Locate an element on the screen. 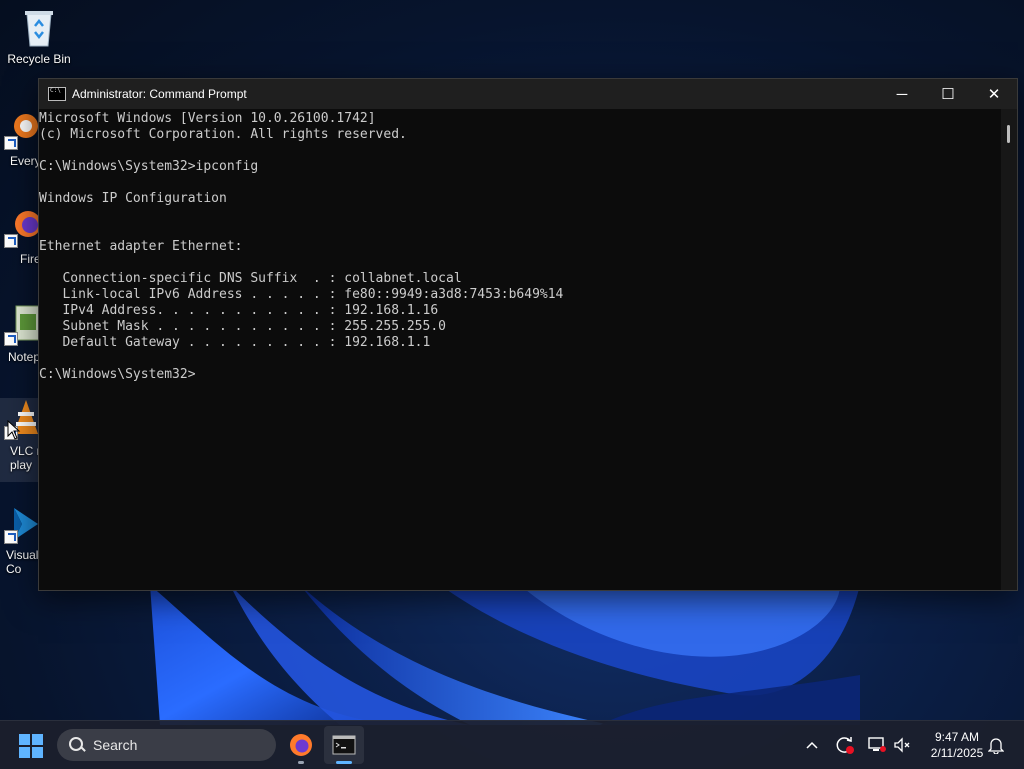 This screenshot has height=769, width=1024. window-title: Administrator: Command Prompt is located at coordinates (159, 94).